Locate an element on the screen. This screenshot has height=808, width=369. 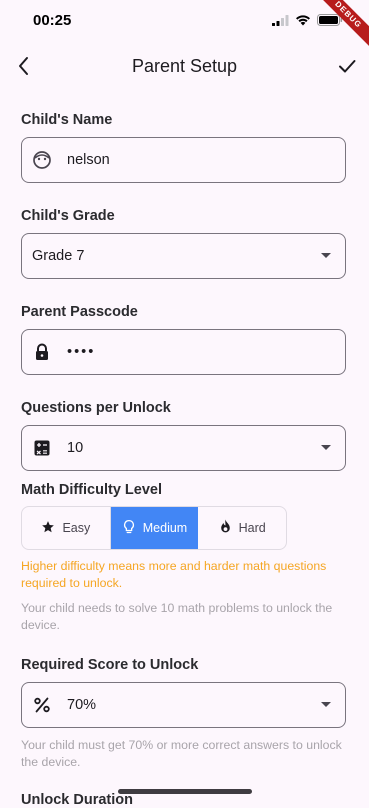
status-icons is located at coordinates (307, 22).